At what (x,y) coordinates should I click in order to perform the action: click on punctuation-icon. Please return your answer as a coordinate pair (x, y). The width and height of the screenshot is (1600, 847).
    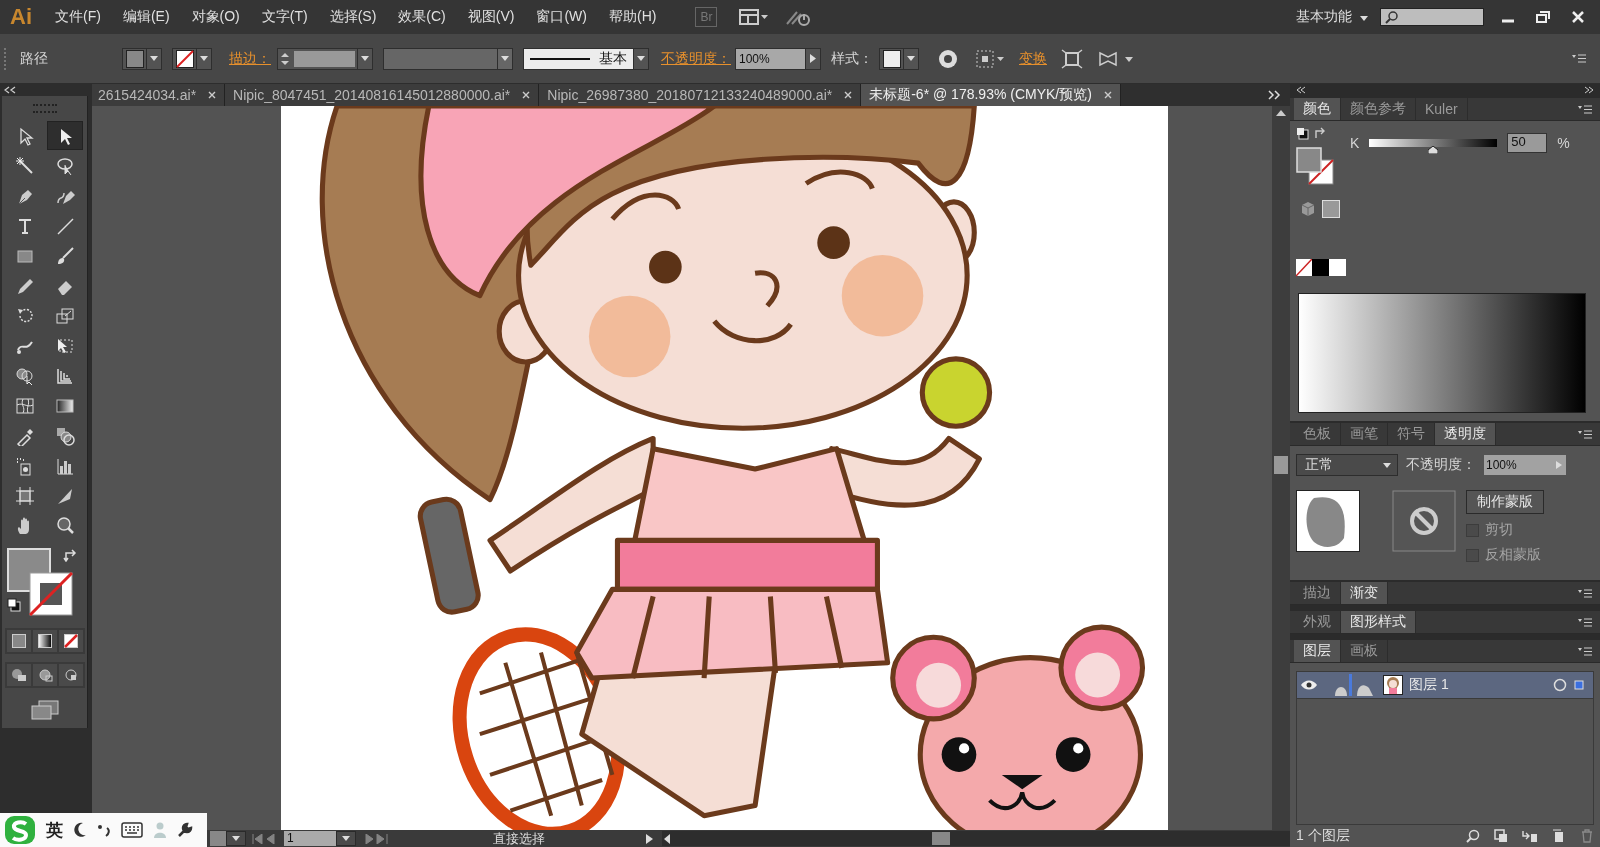
    Looking at the image, I should click on (104, 830).